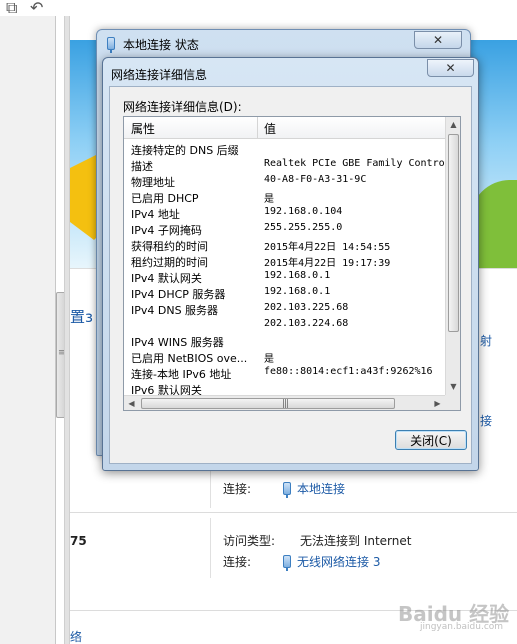 The height and width of the screenshot is (644, 517). What do you see at coordinates (81, 317) in the screenshot?
I see `side-text-fragment: 置з` at bounding box center [81, 317].